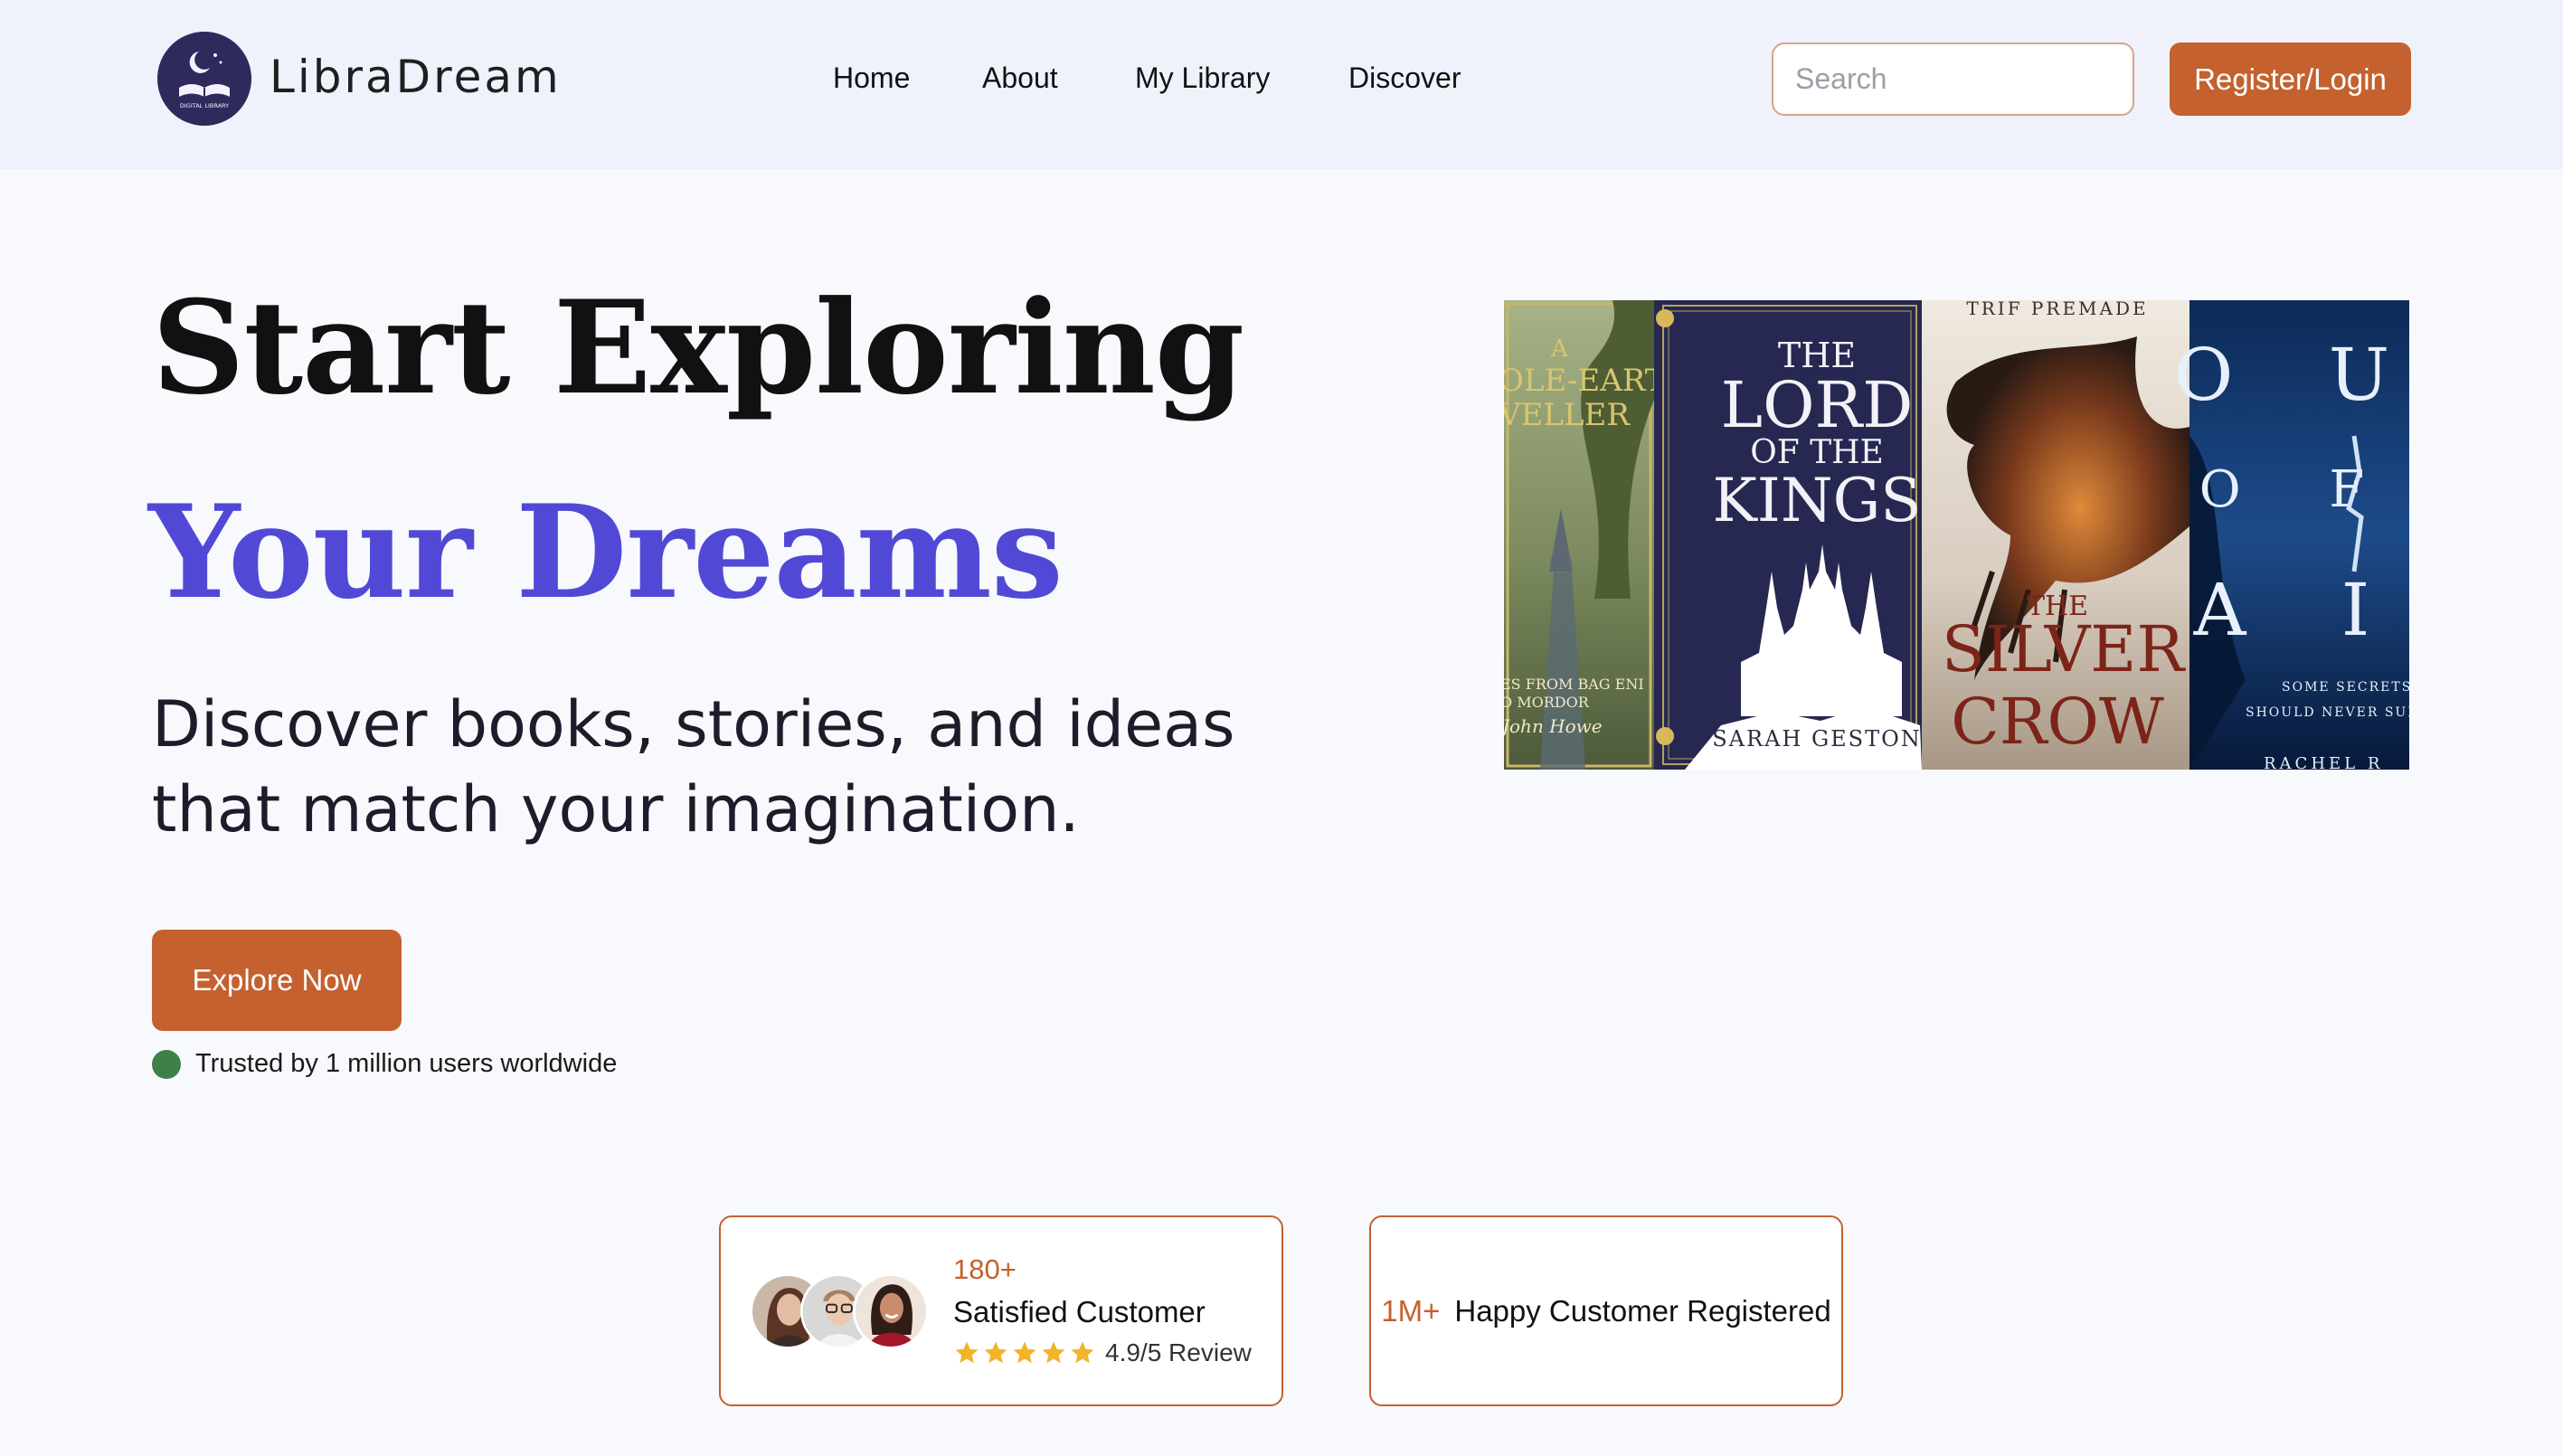  I want to click on satisfied-count: 180+, so click(985, 1269).